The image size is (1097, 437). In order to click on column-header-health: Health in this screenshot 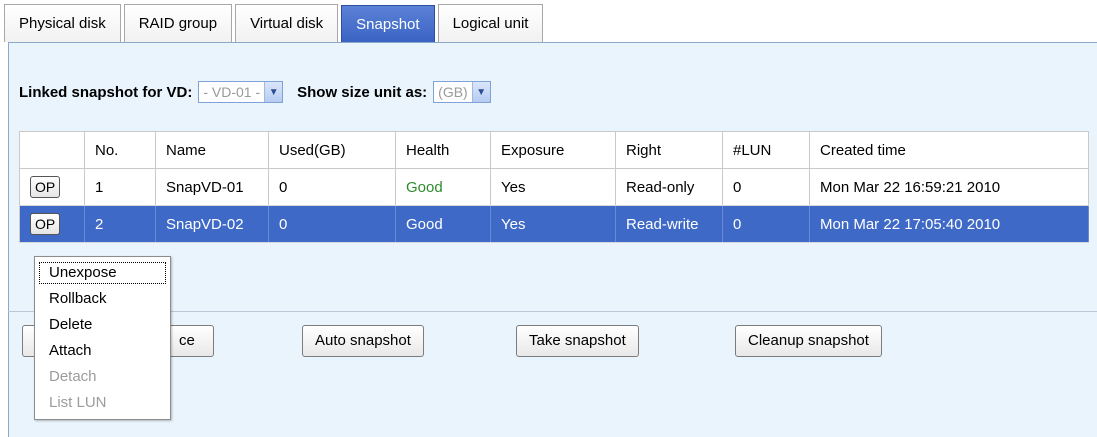, I will do `click(443, 150)`.